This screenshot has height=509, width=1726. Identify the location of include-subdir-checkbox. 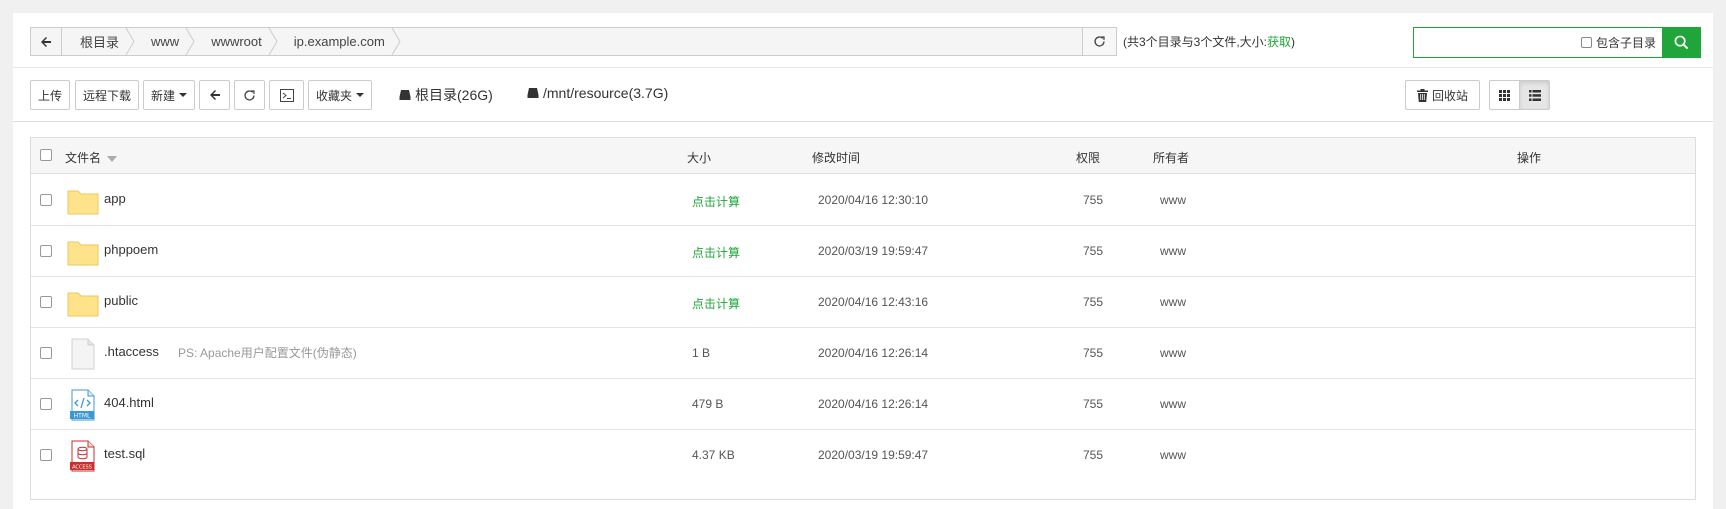
(1586, 42).